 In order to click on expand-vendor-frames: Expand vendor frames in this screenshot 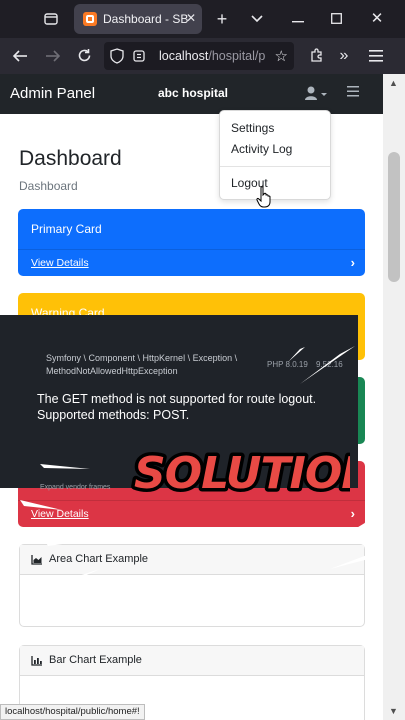, I will do `click(75, 487)`.